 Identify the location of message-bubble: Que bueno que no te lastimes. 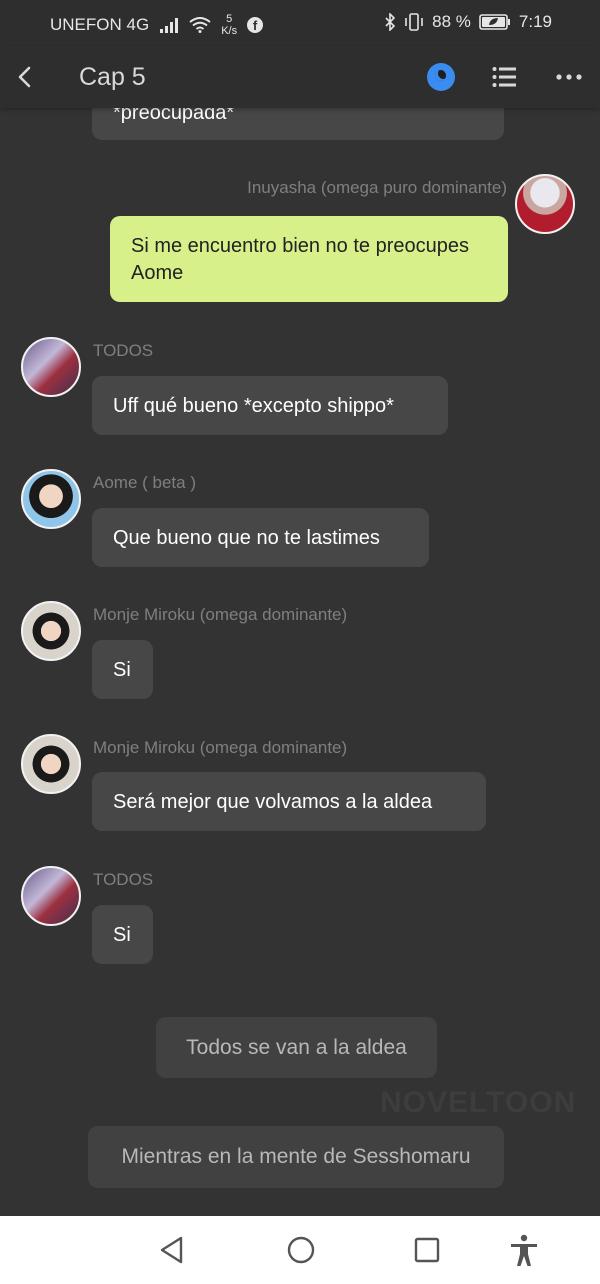
(260, 537).